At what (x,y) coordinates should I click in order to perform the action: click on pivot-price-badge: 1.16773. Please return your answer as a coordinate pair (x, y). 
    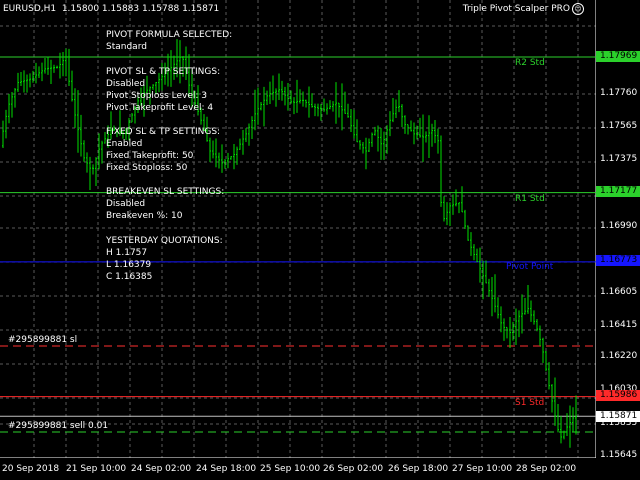
    Looking at the image, I should click on (618, 260).